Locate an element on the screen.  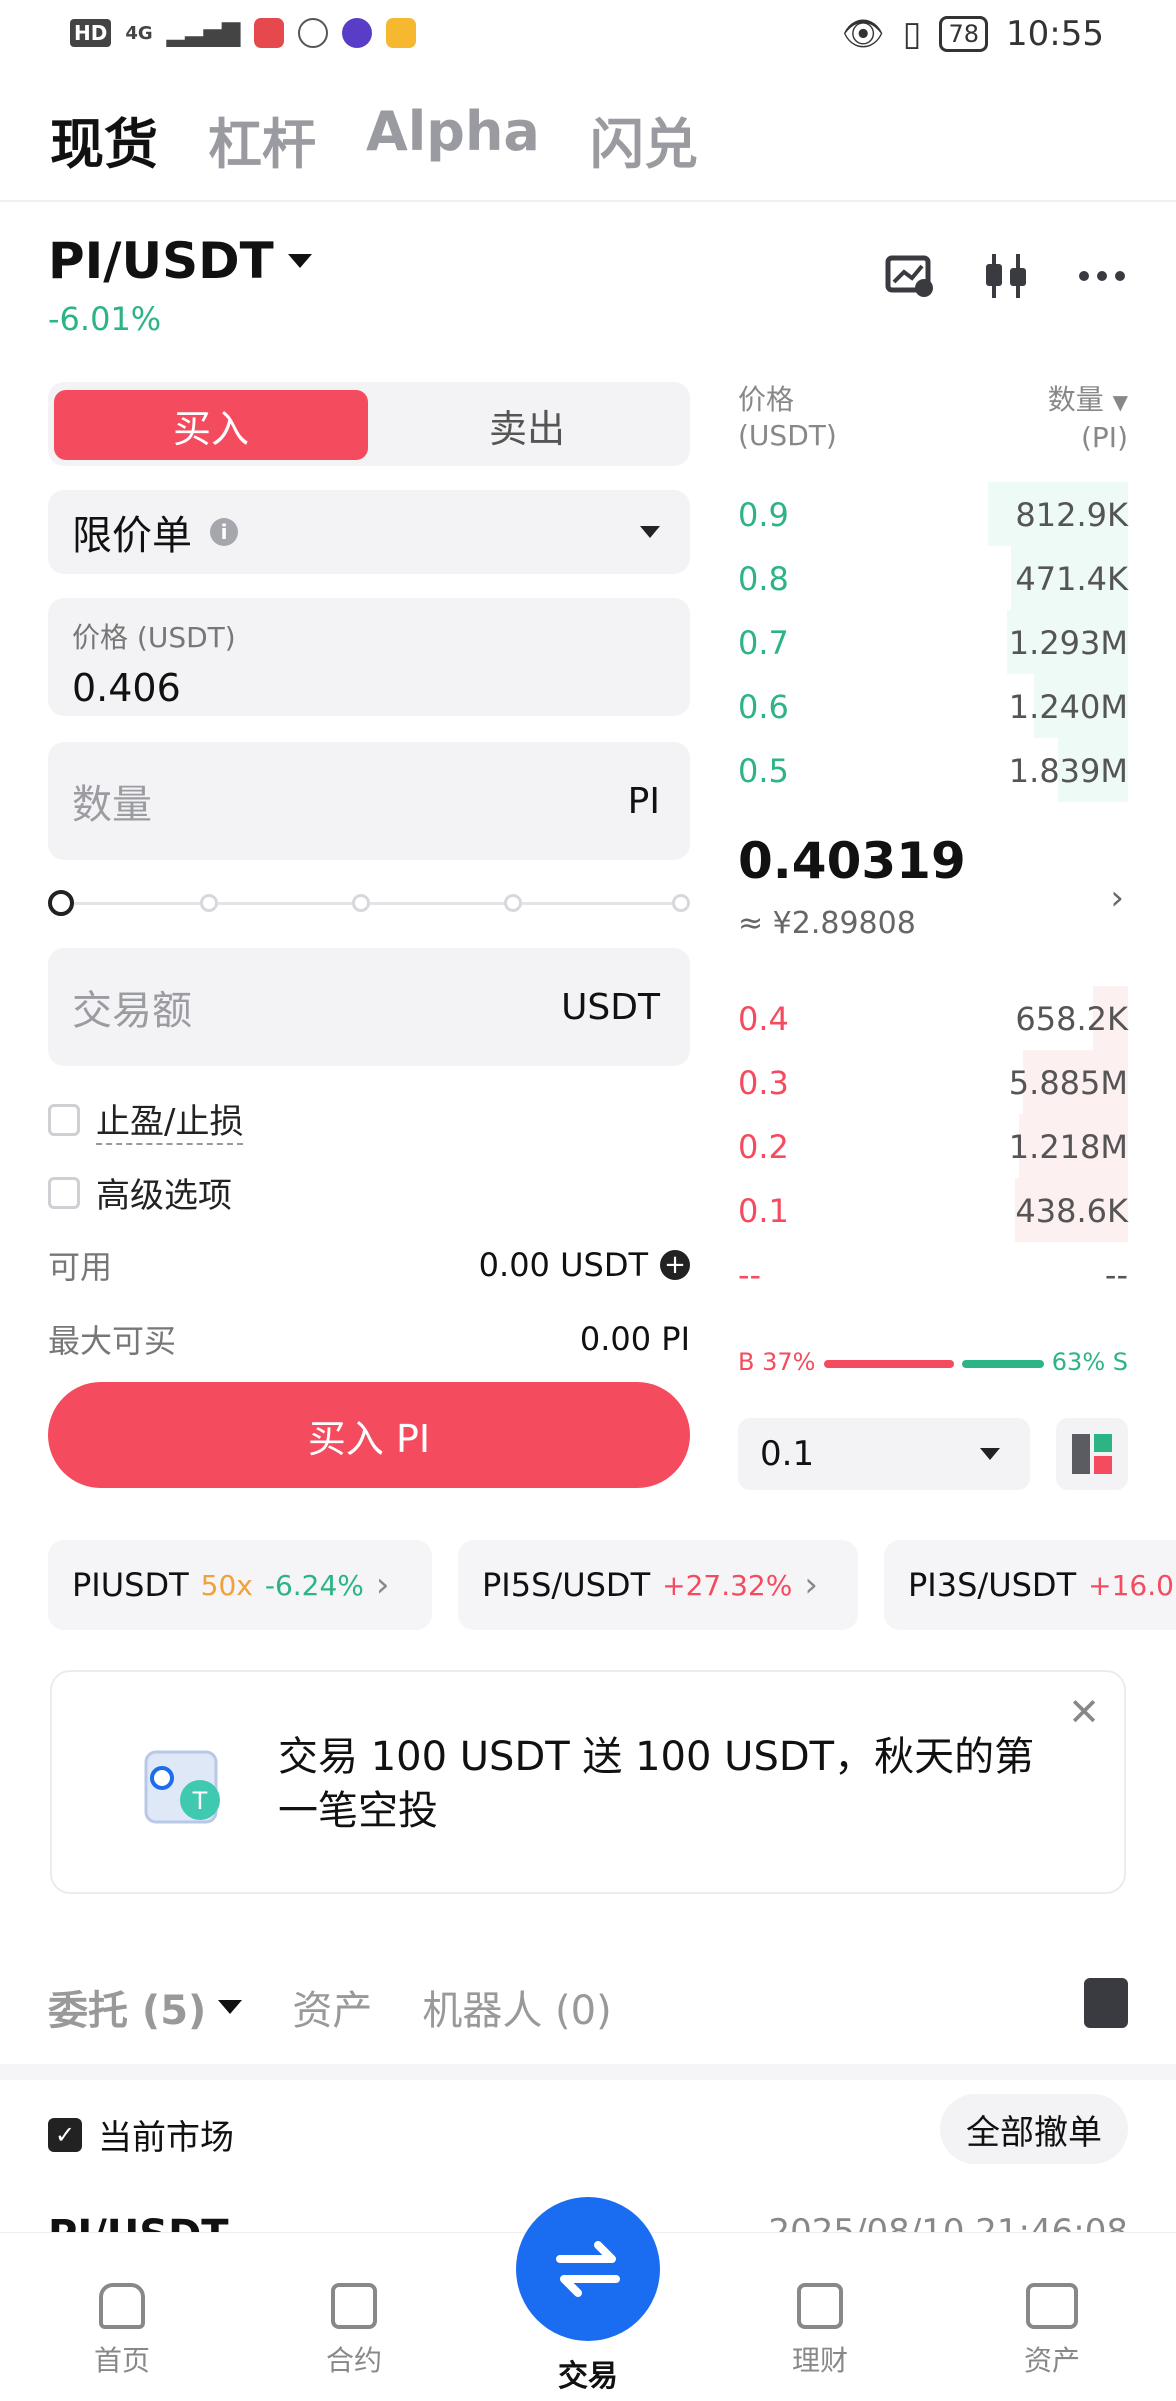
price-label: 价格 (USDT) is located at coordinates (154, 637).